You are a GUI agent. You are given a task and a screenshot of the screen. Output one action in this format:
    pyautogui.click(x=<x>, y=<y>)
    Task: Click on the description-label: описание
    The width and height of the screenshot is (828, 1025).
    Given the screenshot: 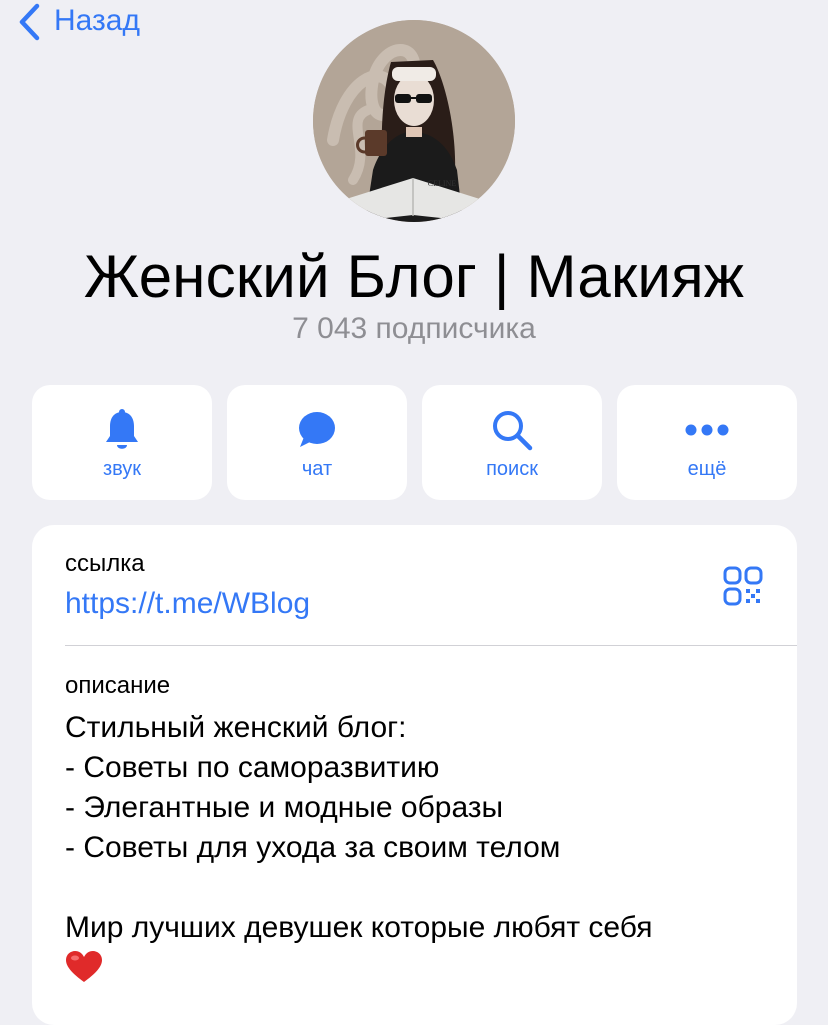 What is the action you would take?
    pyautogui.click(x=118, y=685)
    